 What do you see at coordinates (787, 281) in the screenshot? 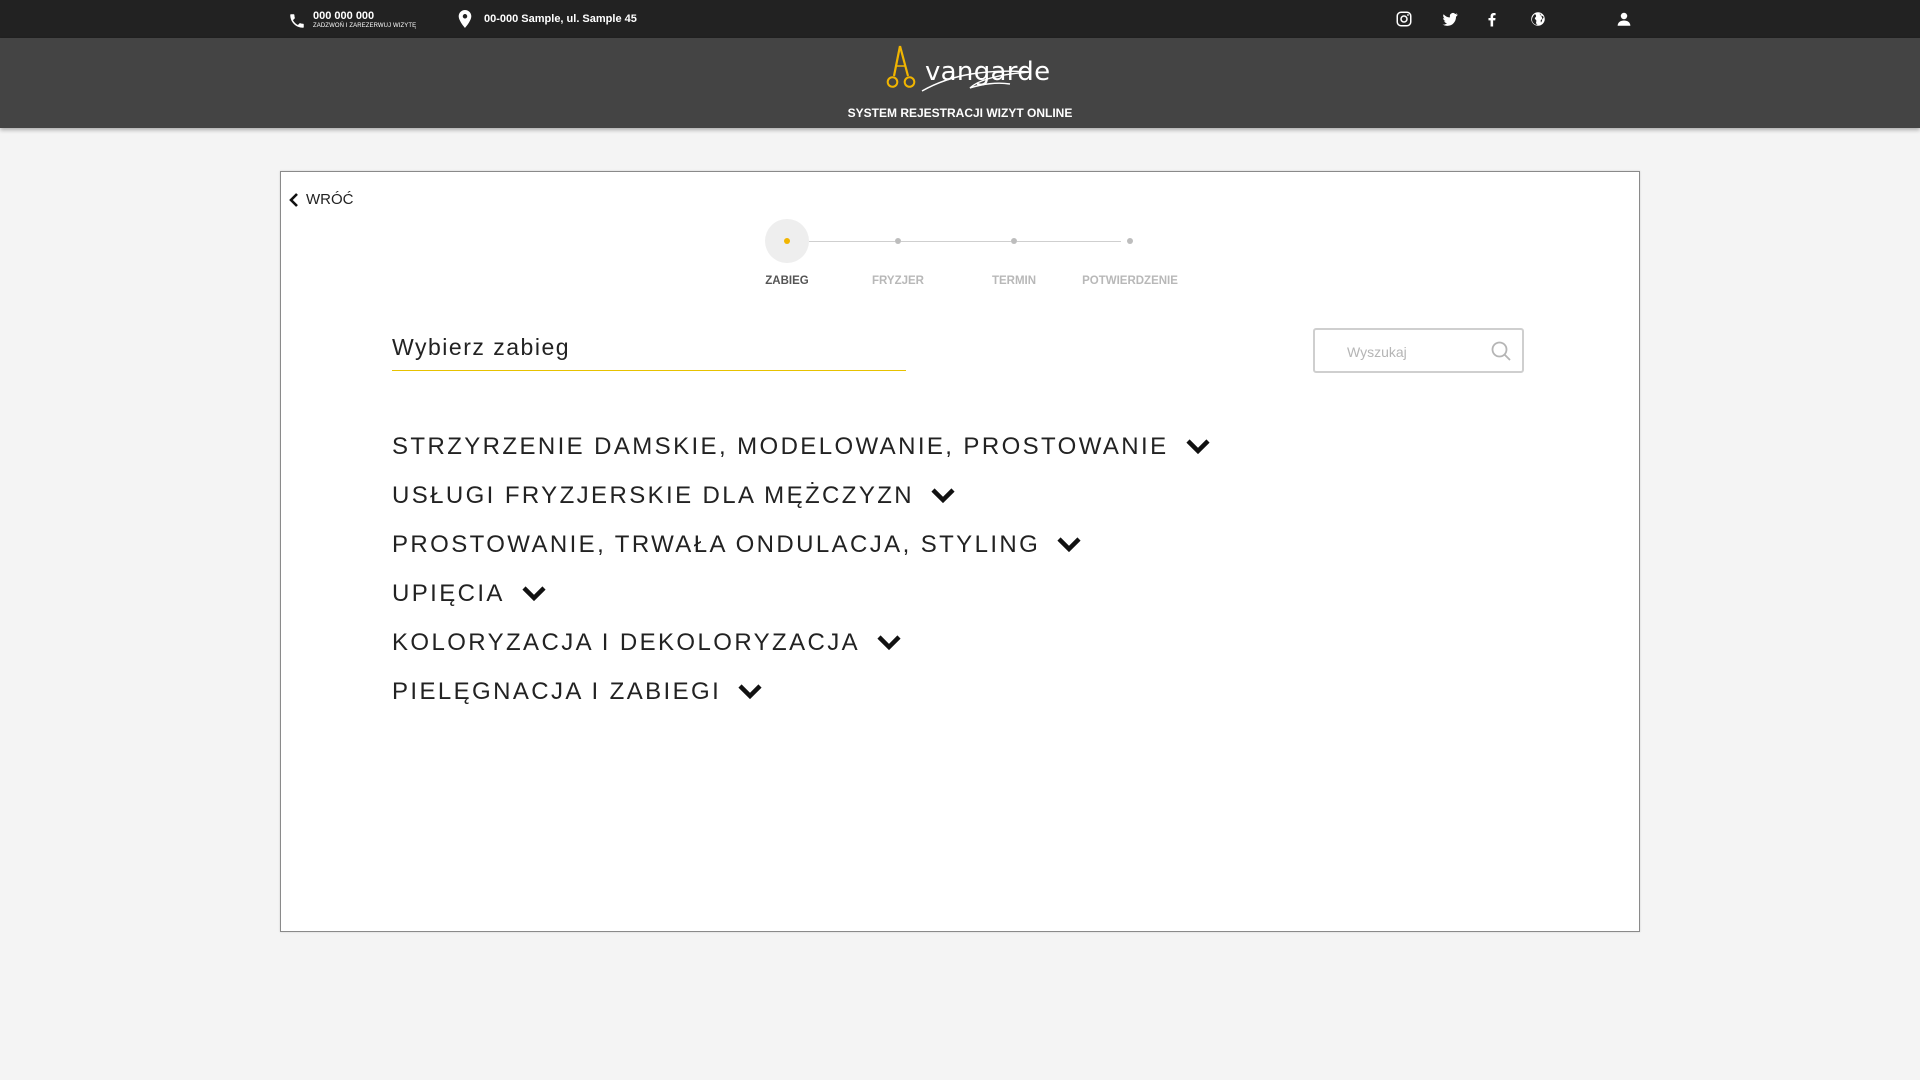
I see `step-label-zabieg: ZABIEG` at bounding box center [787, 281].